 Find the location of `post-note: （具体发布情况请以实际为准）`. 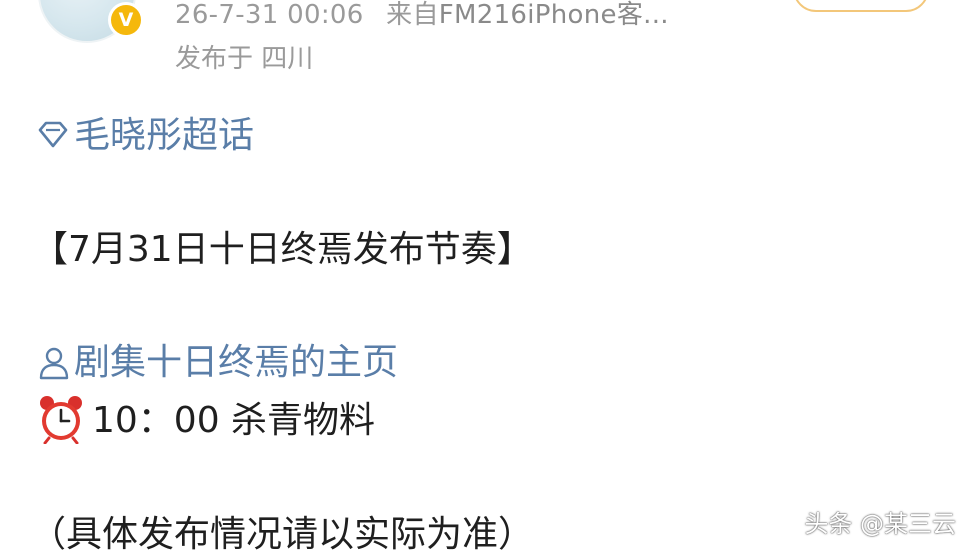

post-note: （具体发布情况请以实际为准） is located at coordinates (282, 532).